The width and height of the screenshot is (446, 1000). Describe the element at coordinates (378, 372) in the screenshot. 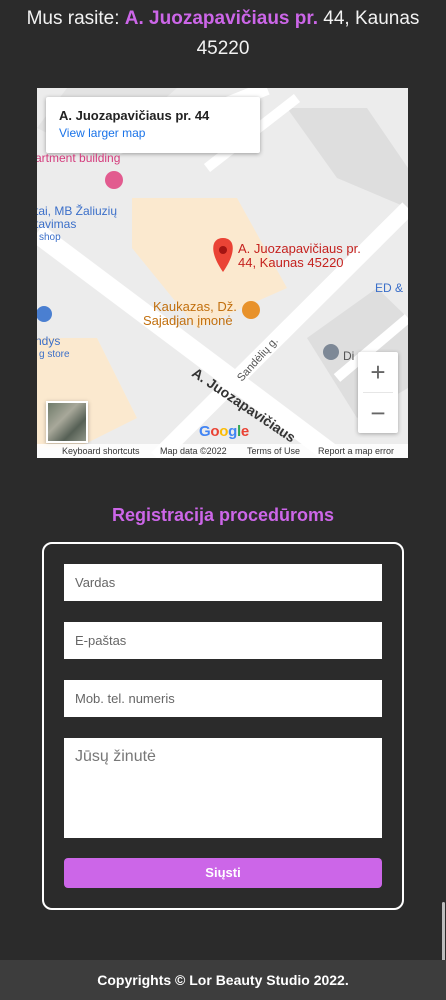

I see `zoom-in-button: +` at that location.